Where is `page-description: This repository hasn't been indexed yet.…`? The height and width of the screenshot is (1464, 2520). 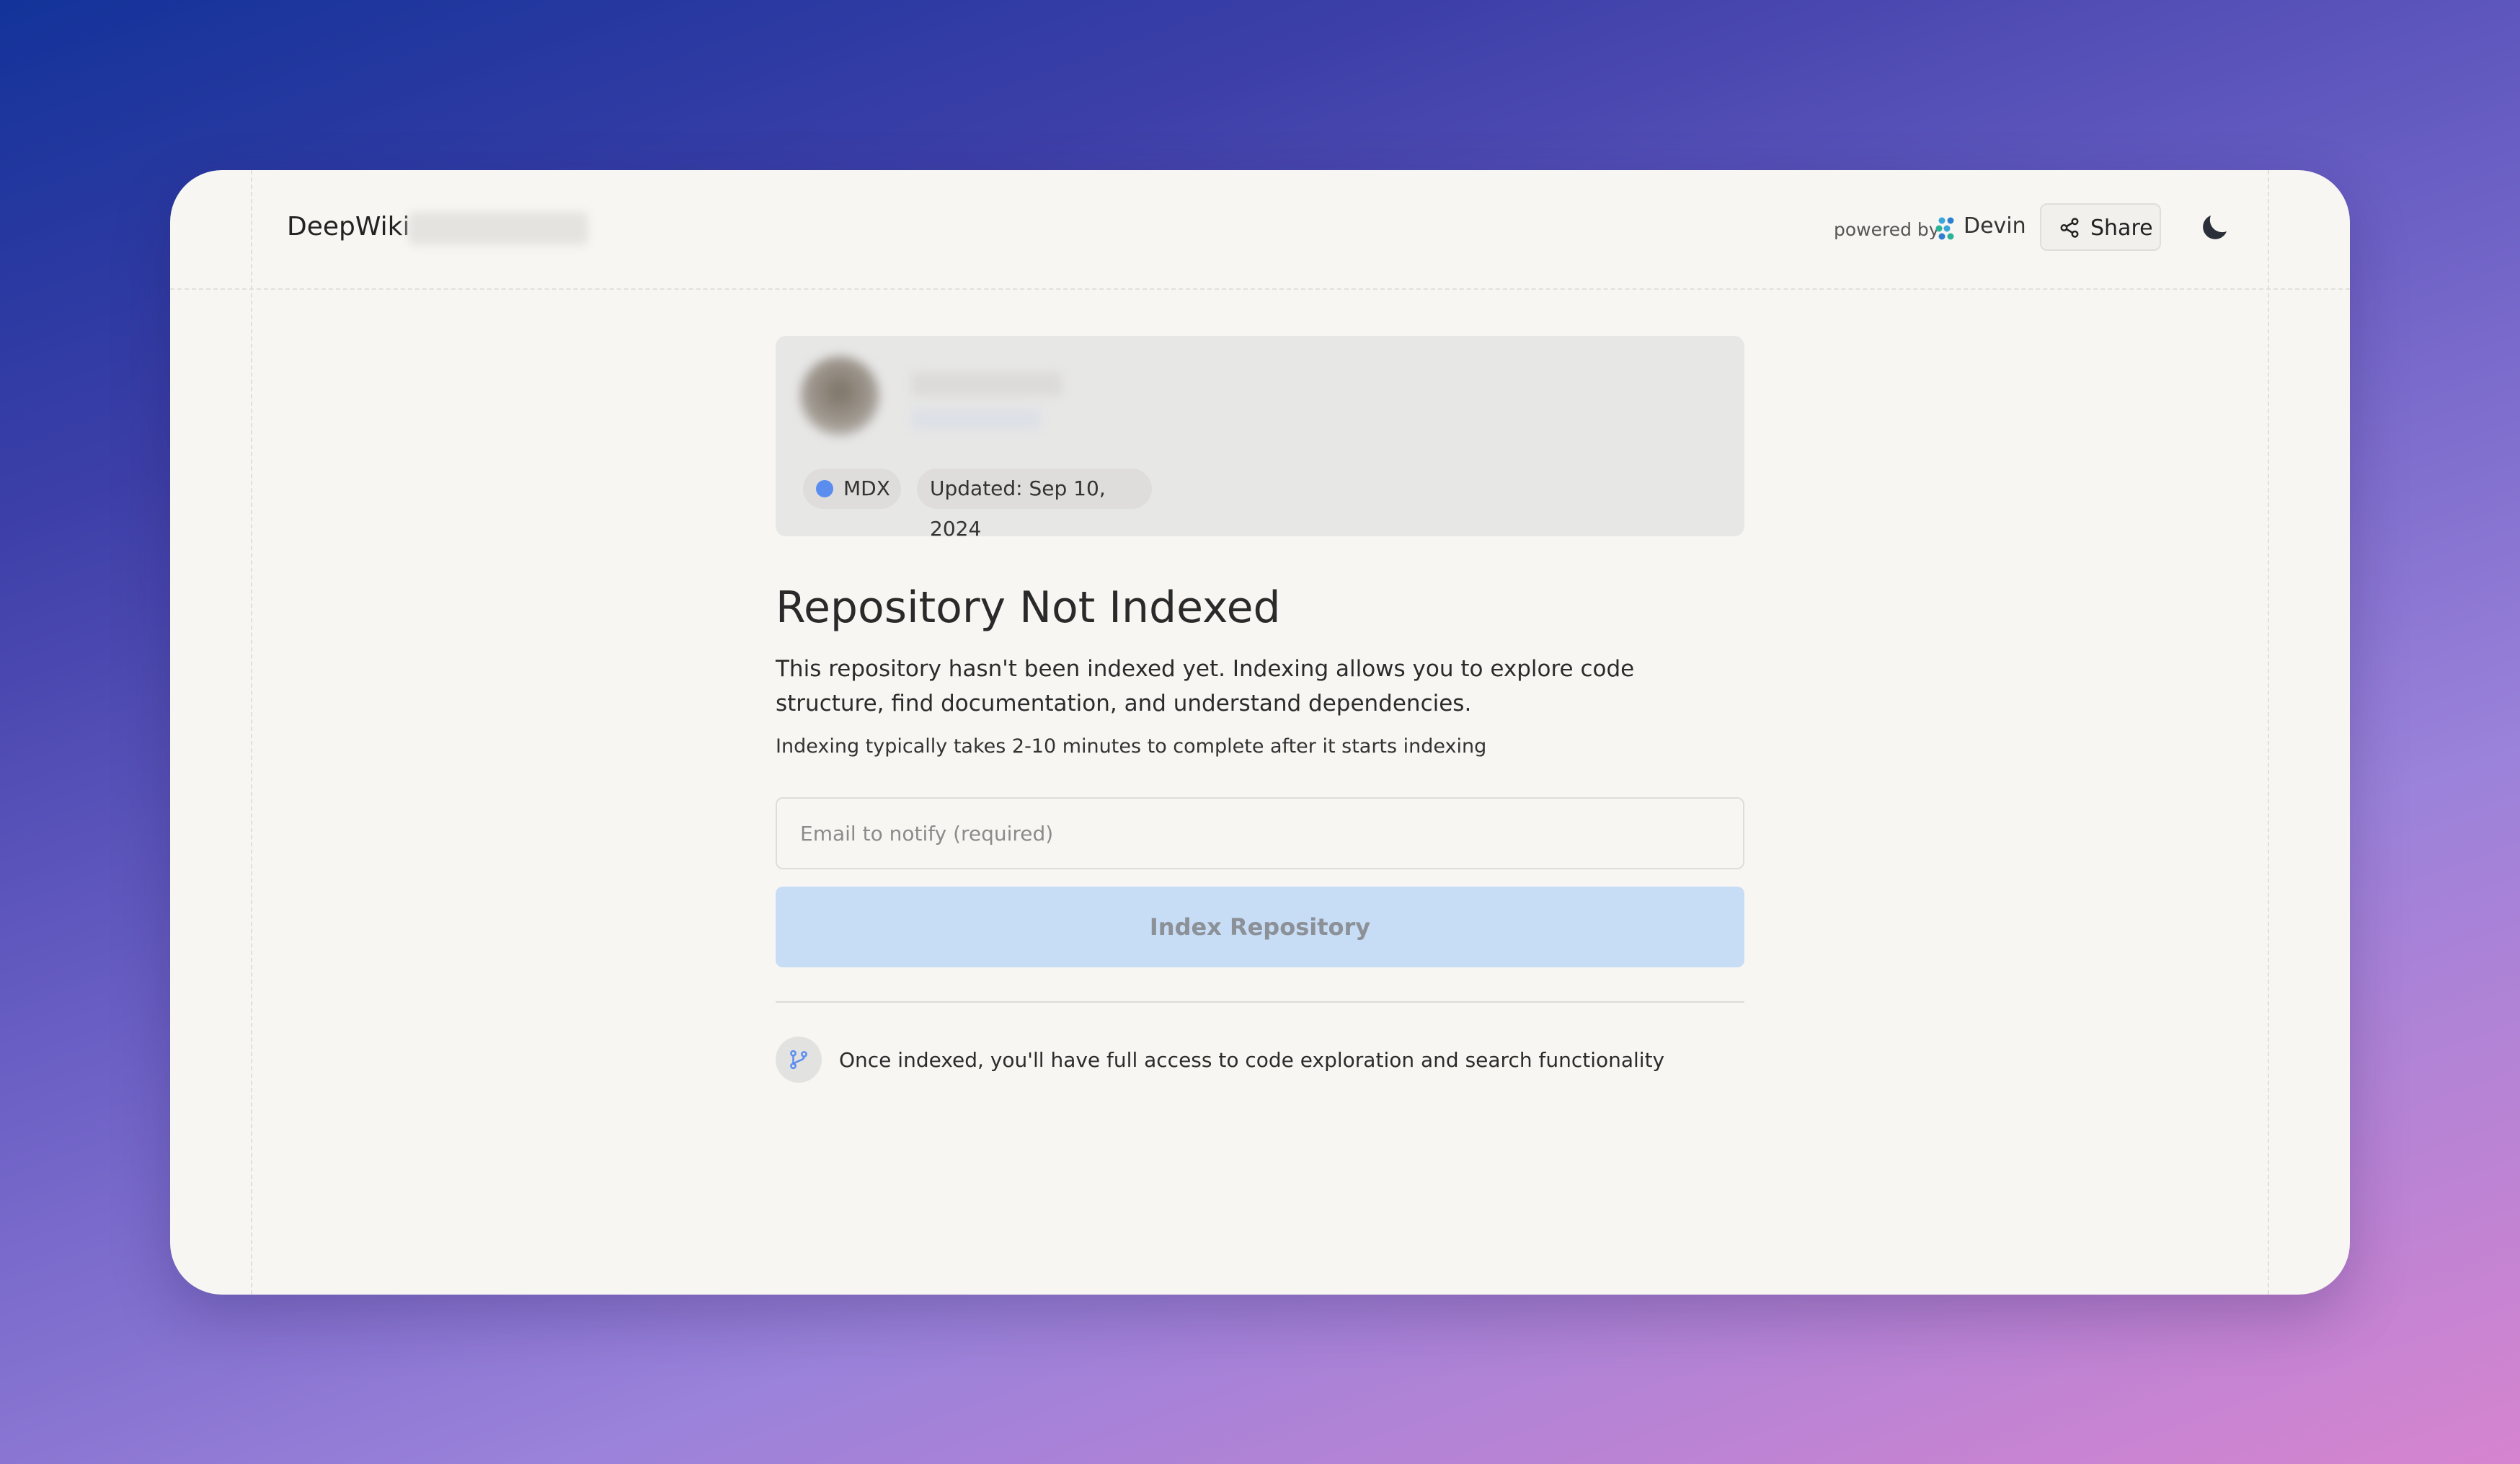 page-description: This repository hasn't been indexed yet.… is located at coordinates (1205, 686).